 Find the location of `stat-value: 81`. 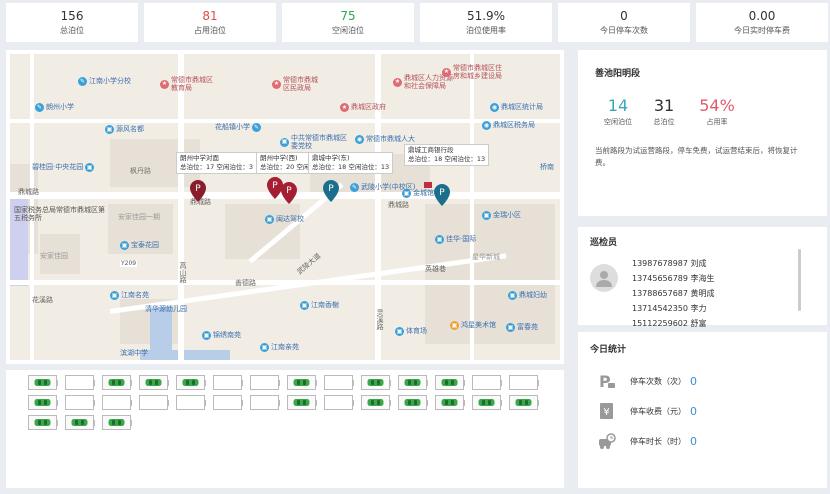

stat-value: 81 is located at coordinates (210, 16).